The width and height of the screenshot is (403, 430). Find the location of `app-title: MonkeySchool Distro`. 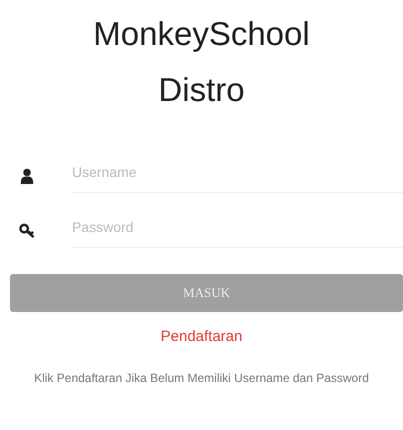

app-title: MonkeySchool Distro is located at coordinates (201, 62).